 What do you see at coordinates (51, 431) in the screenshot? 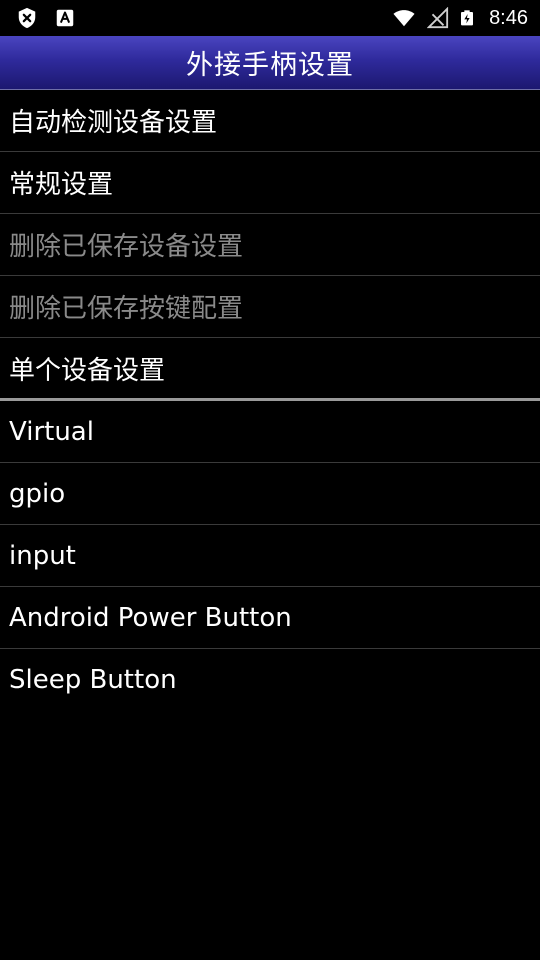
I see `device-name: Virtual` at bounding box center [51, 431].